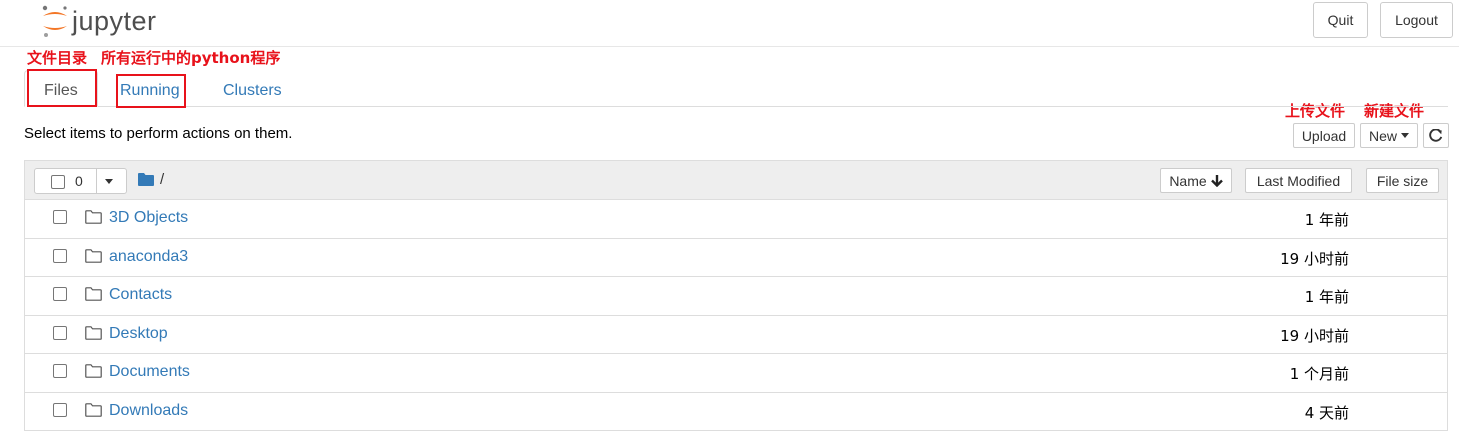  What do you see at coordinates (736, 106) in the screenshot?
I see `tabs-divider` at bounding box center [736, 106].